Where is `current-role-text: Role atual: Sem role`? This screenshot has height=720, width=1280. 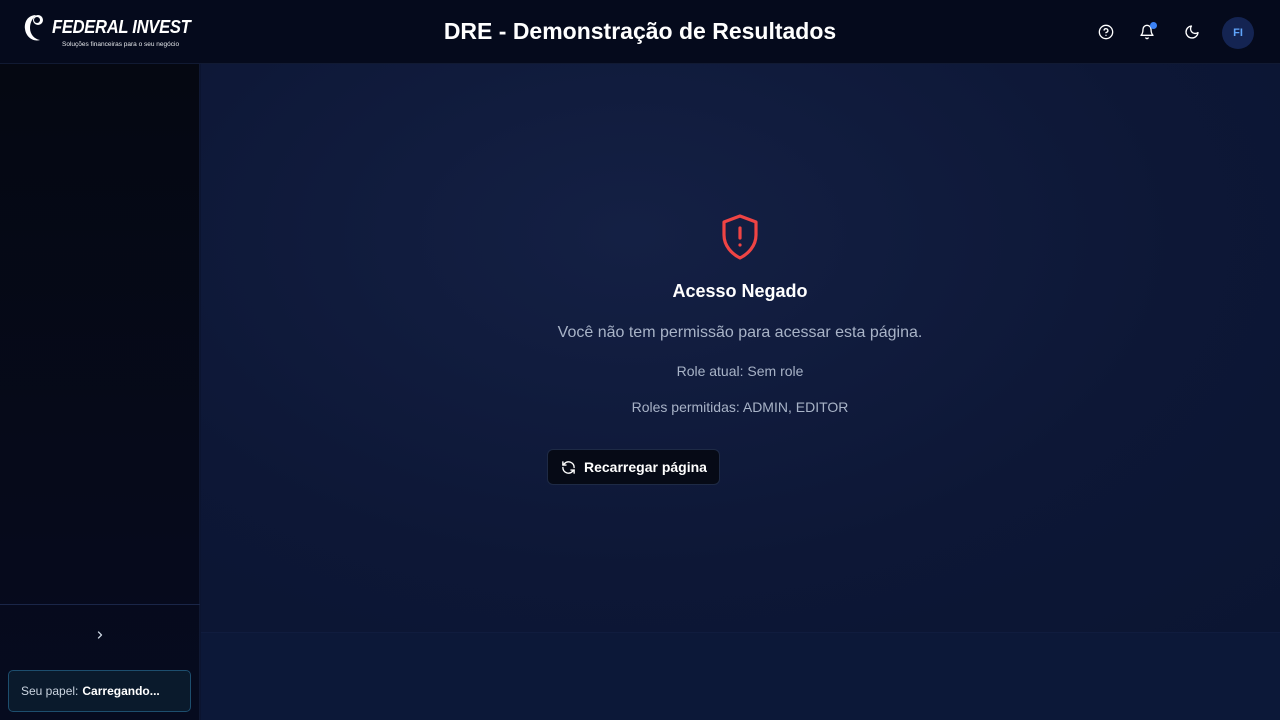
current-role-text: Role atual: Sem role is located at coordinates (740, 371).